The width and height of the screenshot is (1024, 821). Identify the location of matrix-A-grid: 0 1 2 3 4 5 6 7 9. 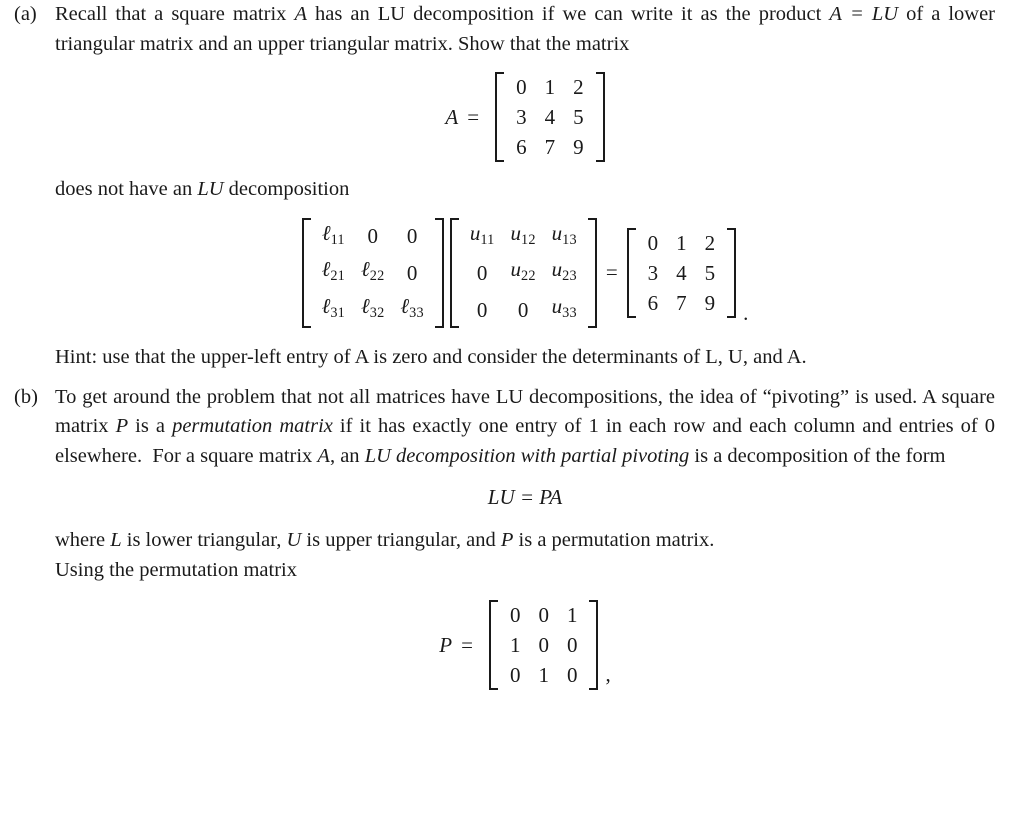
(550, 117).